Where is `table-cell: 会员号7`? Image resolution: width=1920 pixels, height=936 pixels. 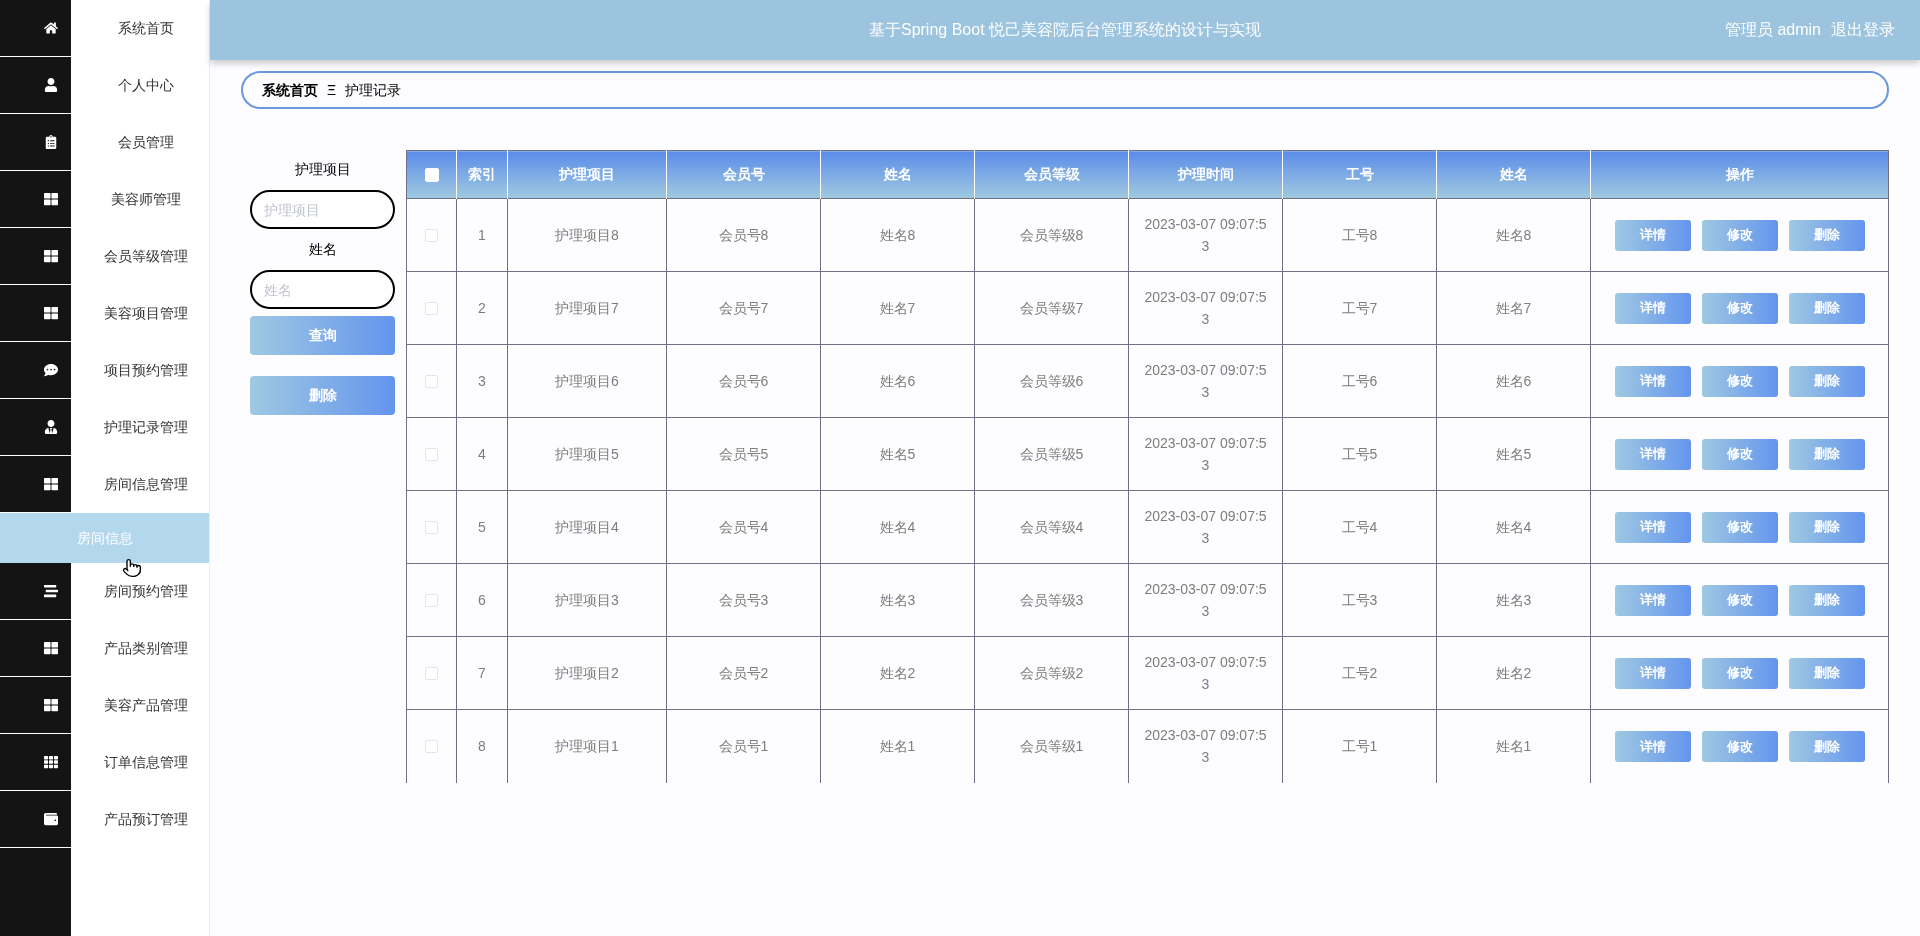
table-cell: 会员号7 is located at coordinates (743, 308).